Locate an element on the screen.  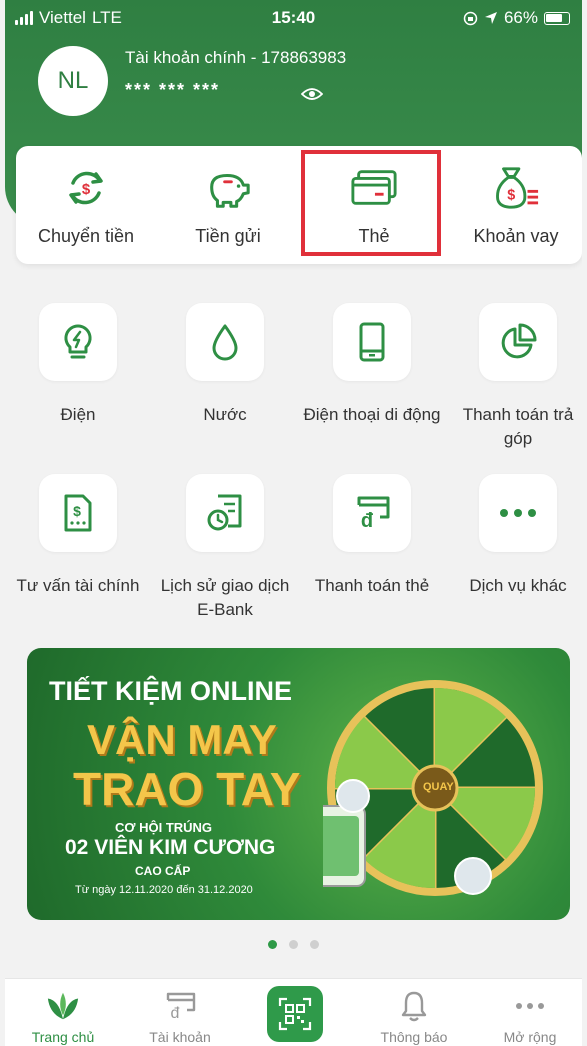
history-doc-icon is located at coordinates (224, 512).